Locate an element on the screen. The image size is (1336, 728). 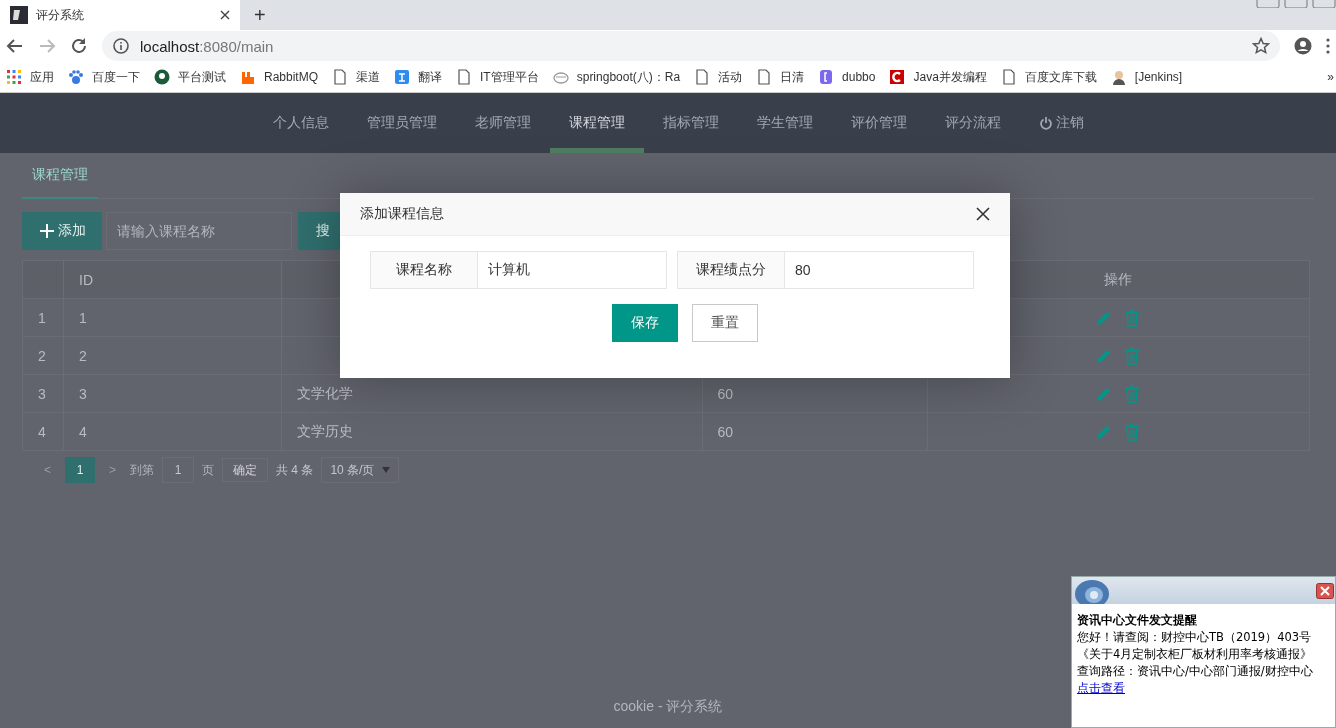
person-icon is located at coordinates (1118, 77).